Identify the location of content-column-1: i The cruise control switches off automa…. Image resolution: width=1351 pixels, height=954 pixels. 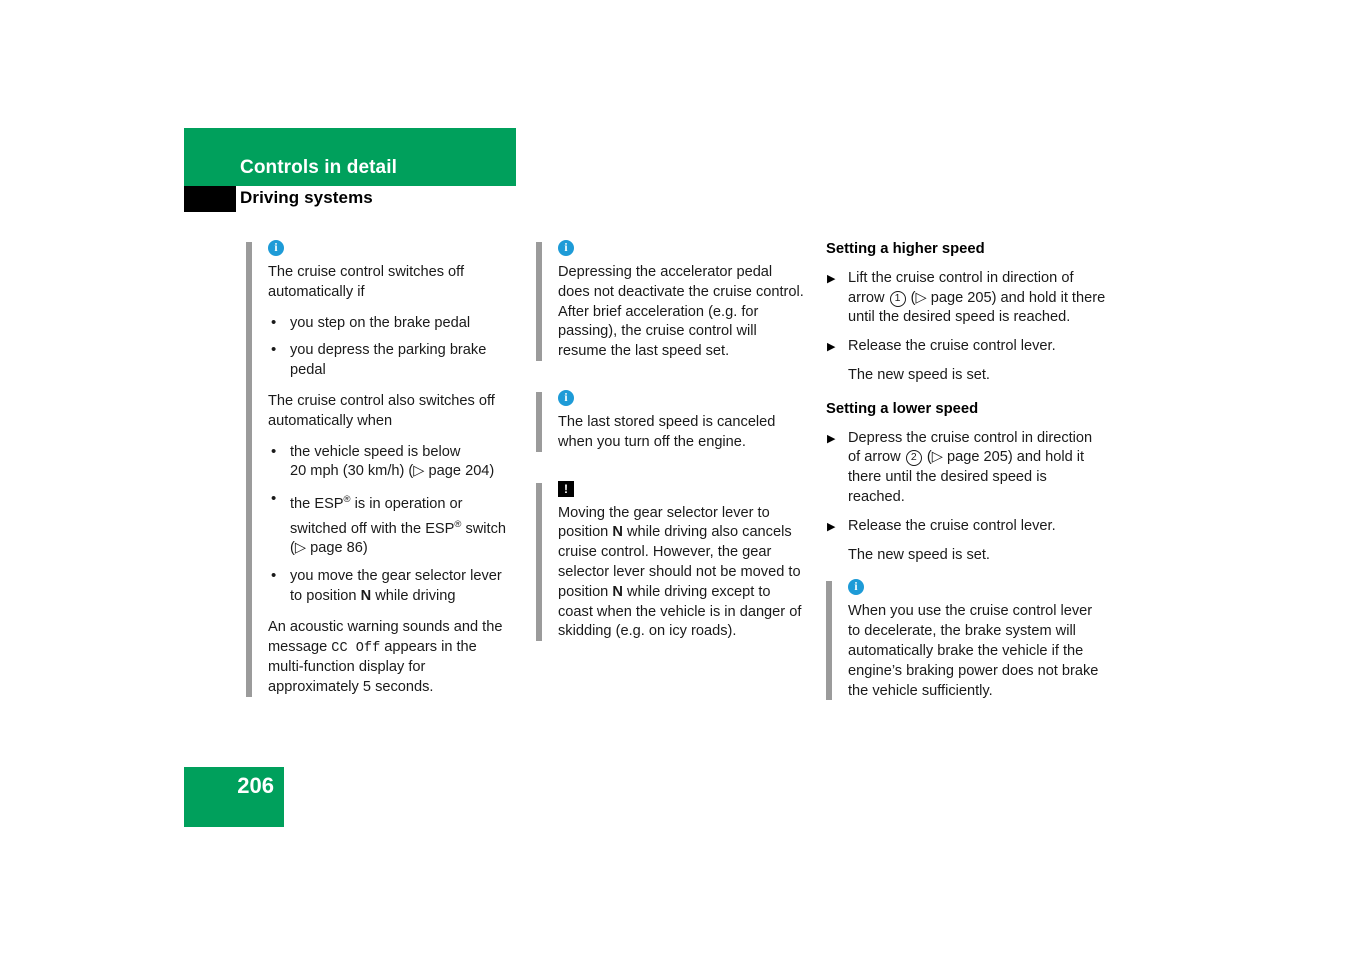
(381, 478).